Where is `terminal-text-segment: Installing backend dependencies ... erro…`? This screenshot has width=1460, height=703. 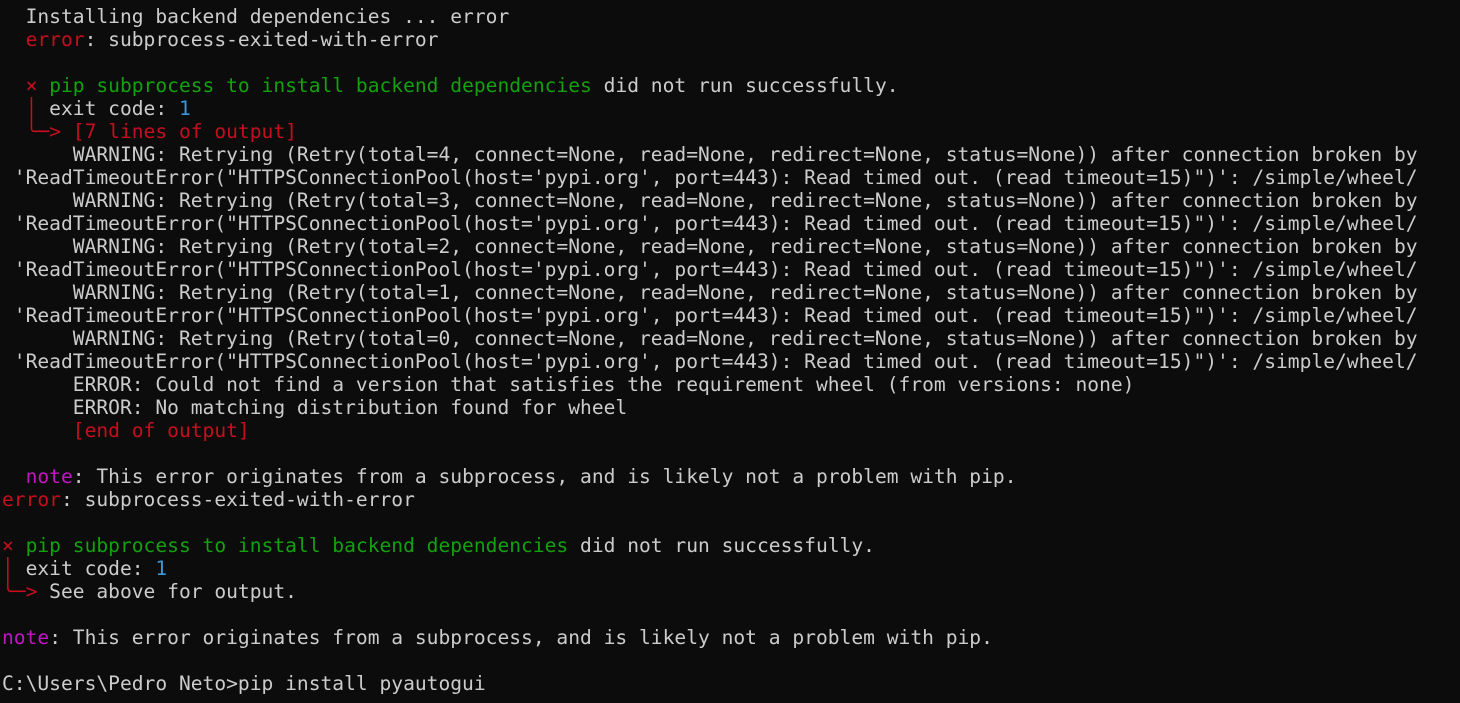
terminal-text-segment: Installing backend dependencies ... erro… is located at coordinates (256, 16).